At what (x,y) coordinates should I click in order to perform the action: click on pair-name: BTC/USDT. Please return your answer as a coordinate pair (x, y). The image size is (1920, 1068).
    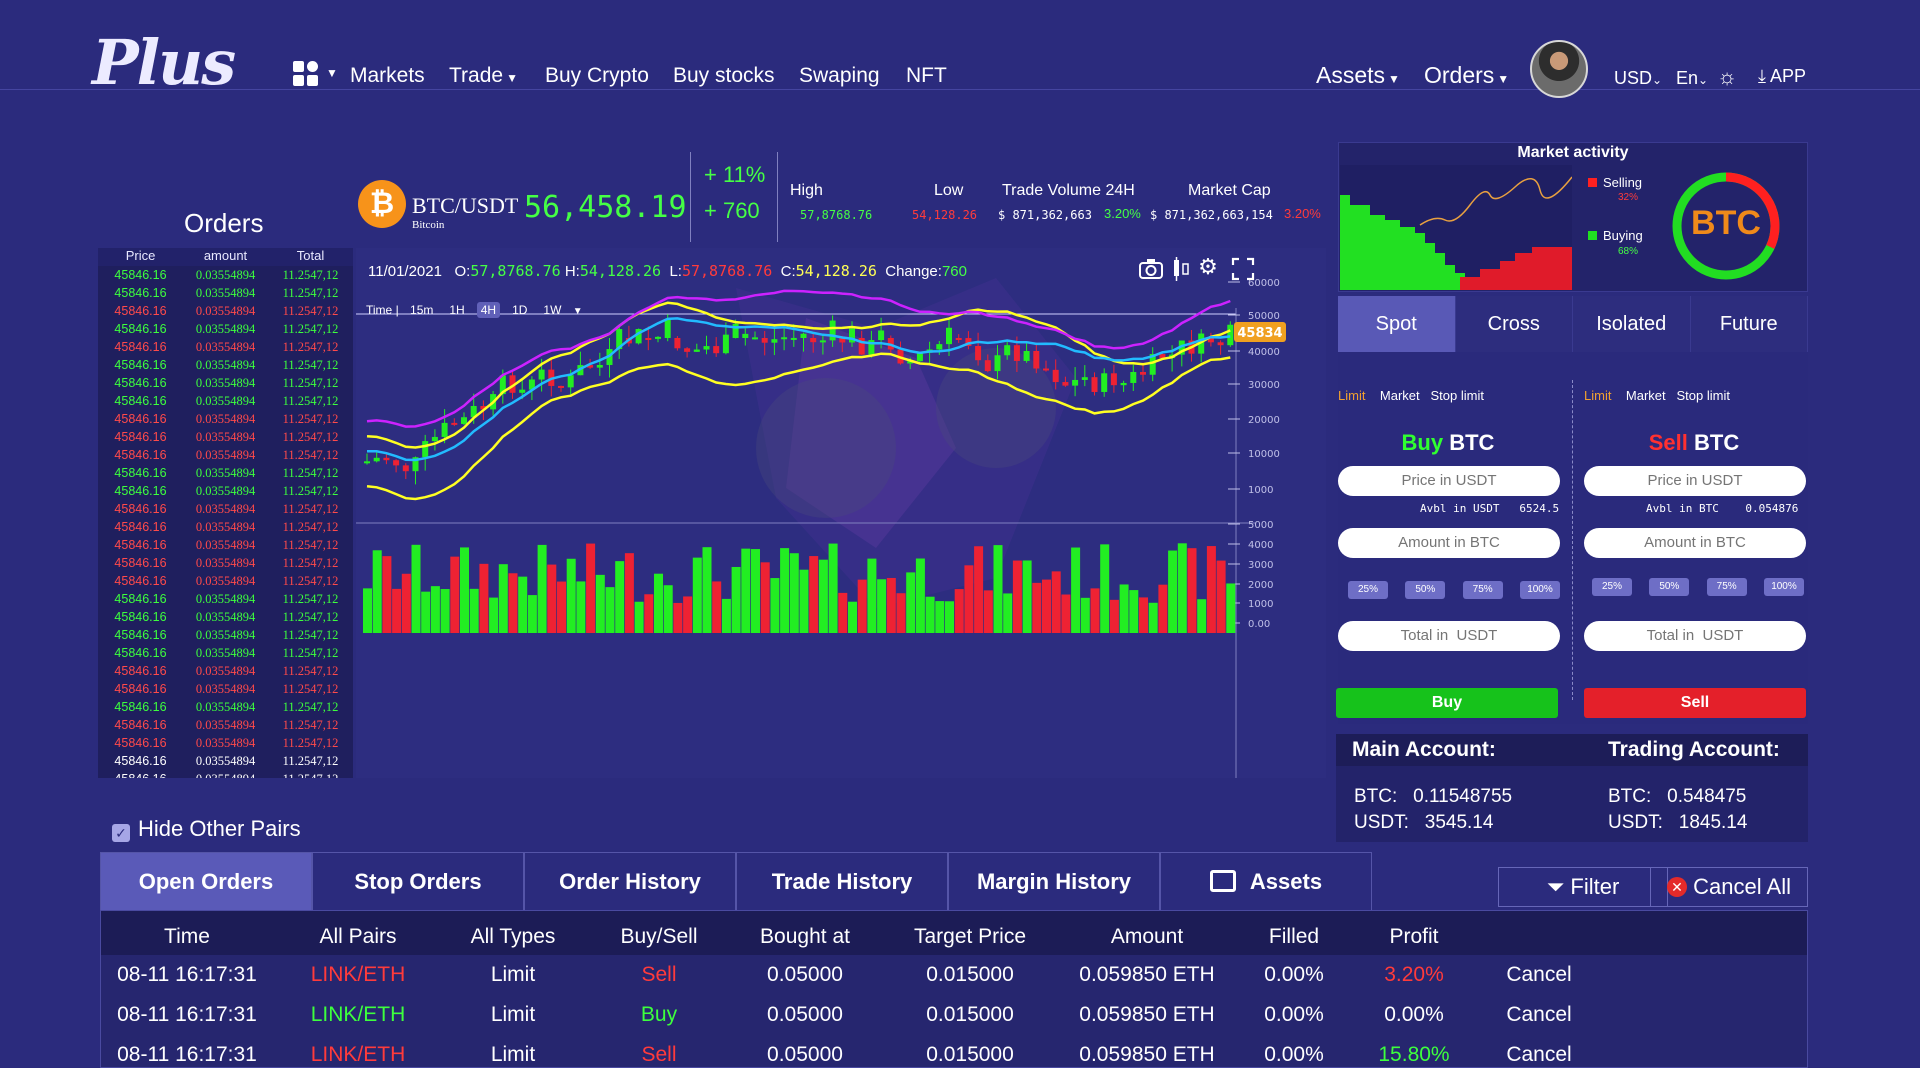
    Looking at the image, I should click on (465, 206).